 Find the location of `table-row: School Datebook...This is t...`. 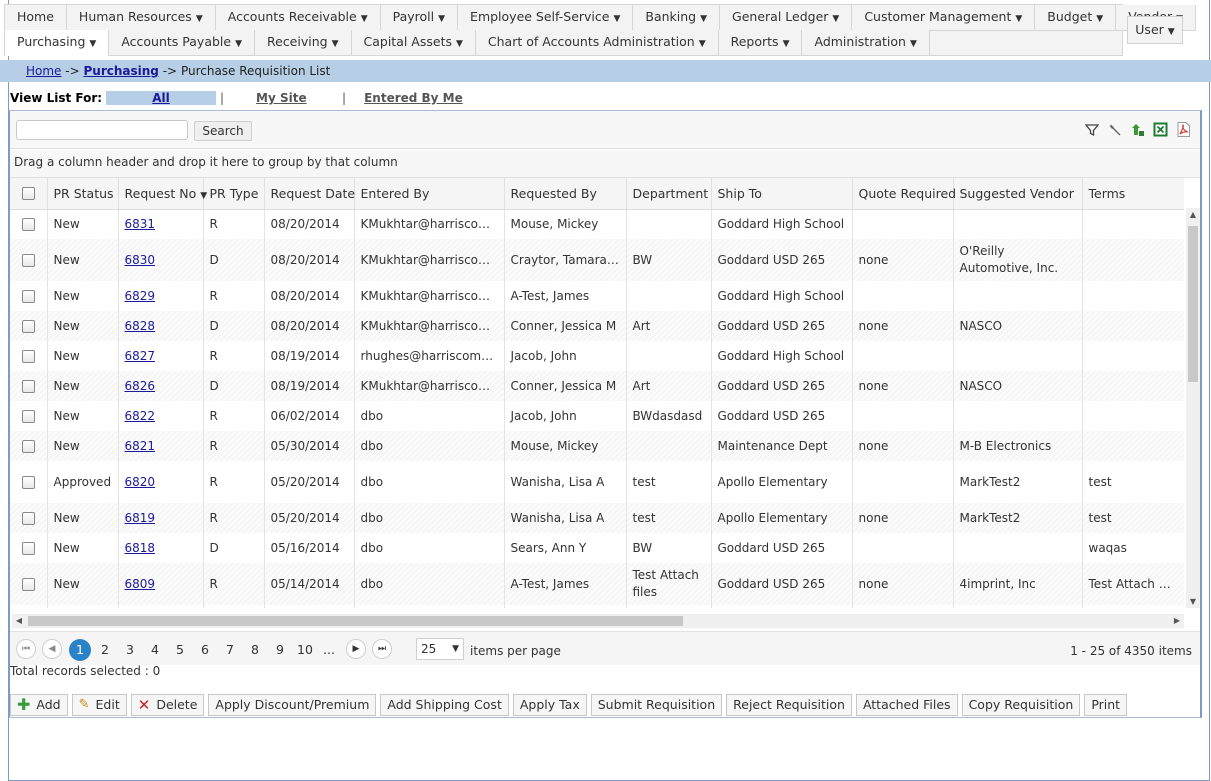

table-row: School Datebook...This is t... is located at coordinates (597, 606).